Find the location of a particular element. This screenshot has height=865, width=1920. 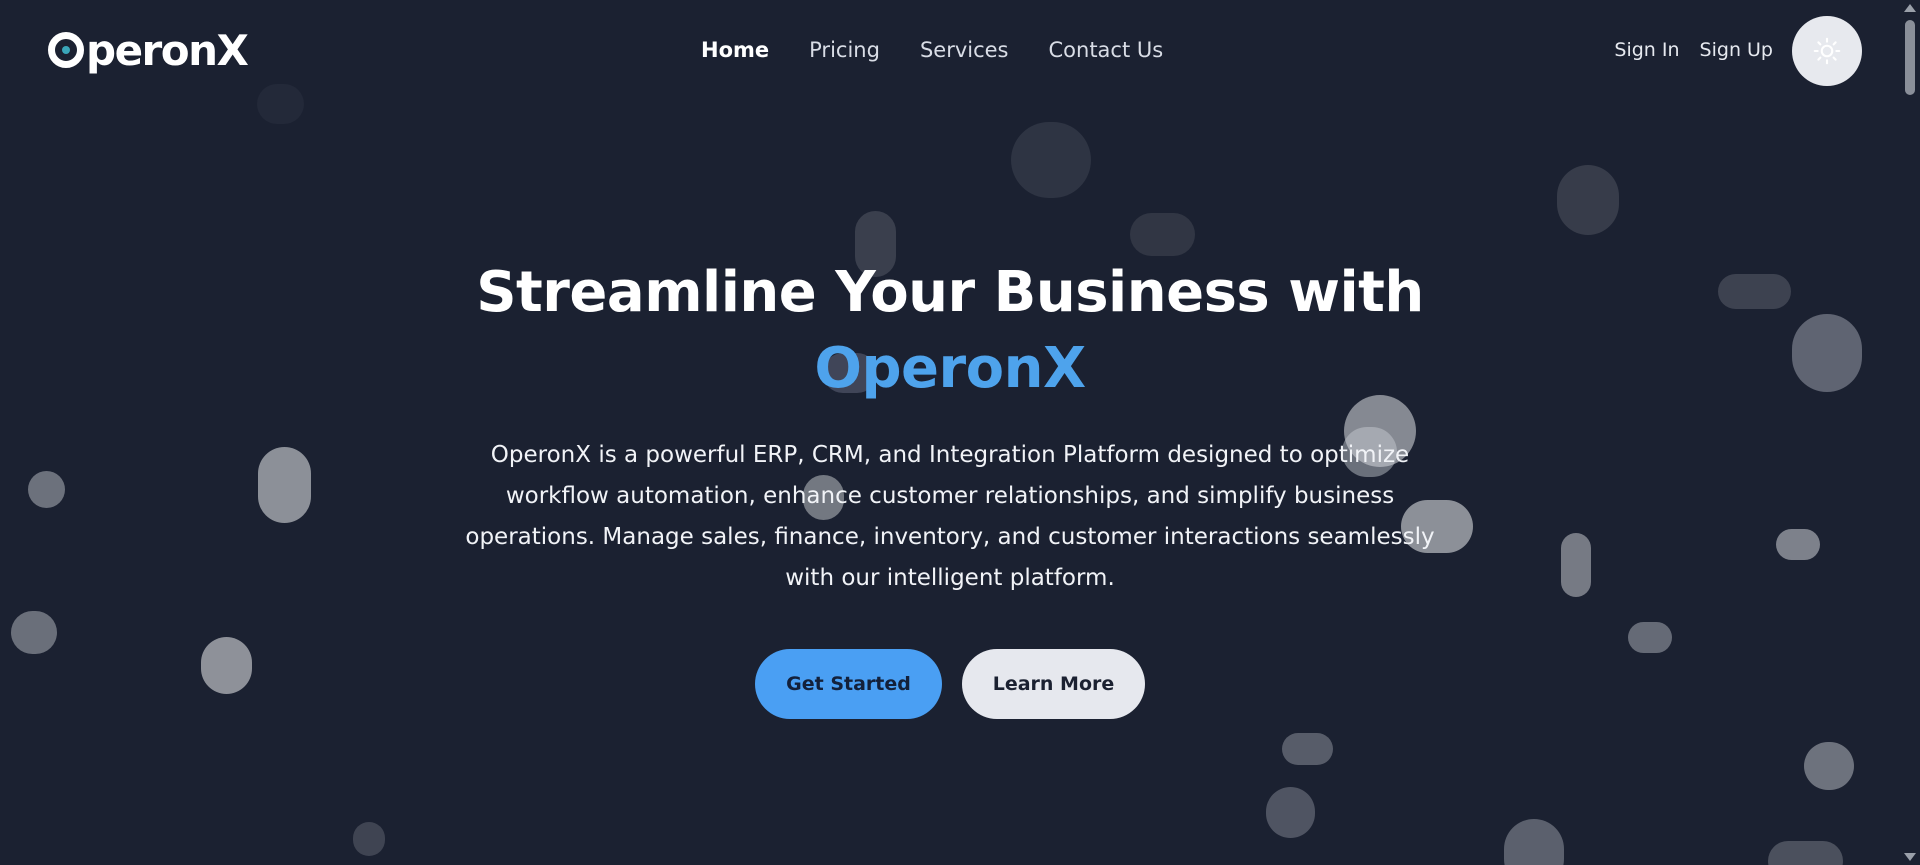

get-started-button: Get Started is located at coordinates (848, 684).